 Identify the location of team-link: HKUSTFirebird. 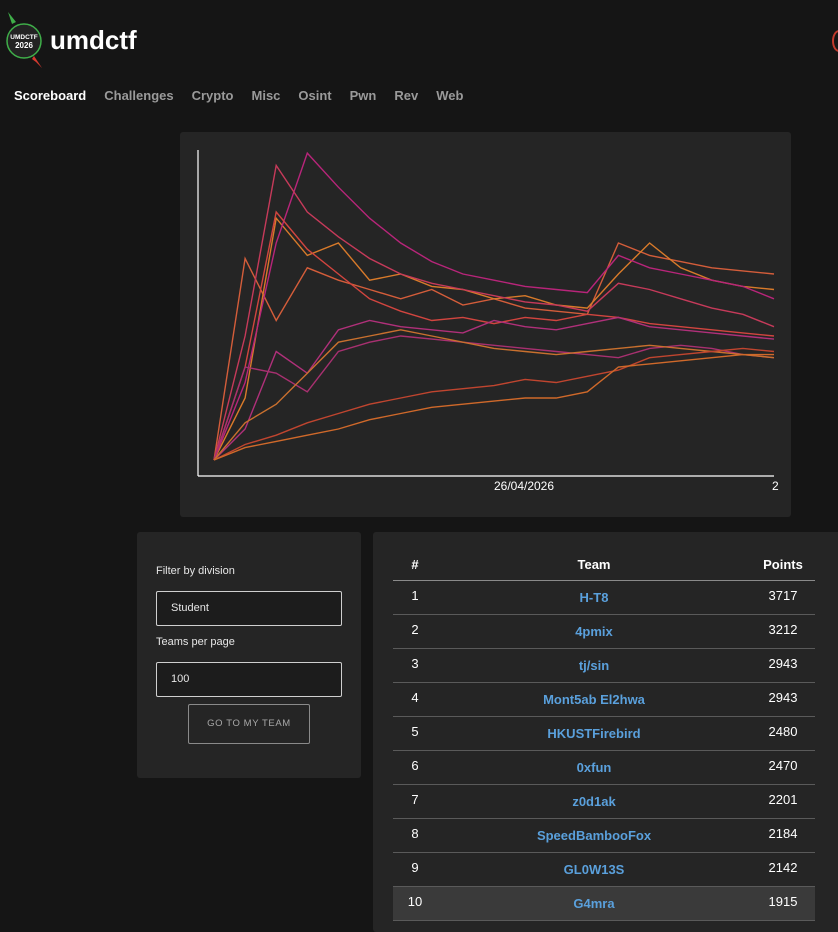
(594, 734).